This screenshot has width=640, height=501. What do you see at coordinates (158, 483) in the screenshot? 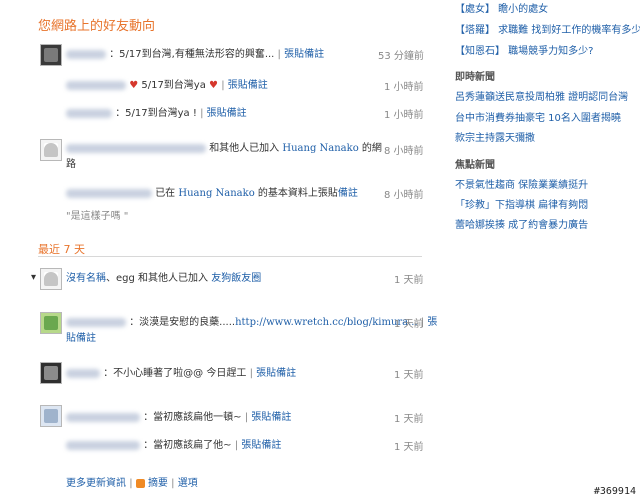
I see `rss-link: 摘要` at bounding box center [158, 483].